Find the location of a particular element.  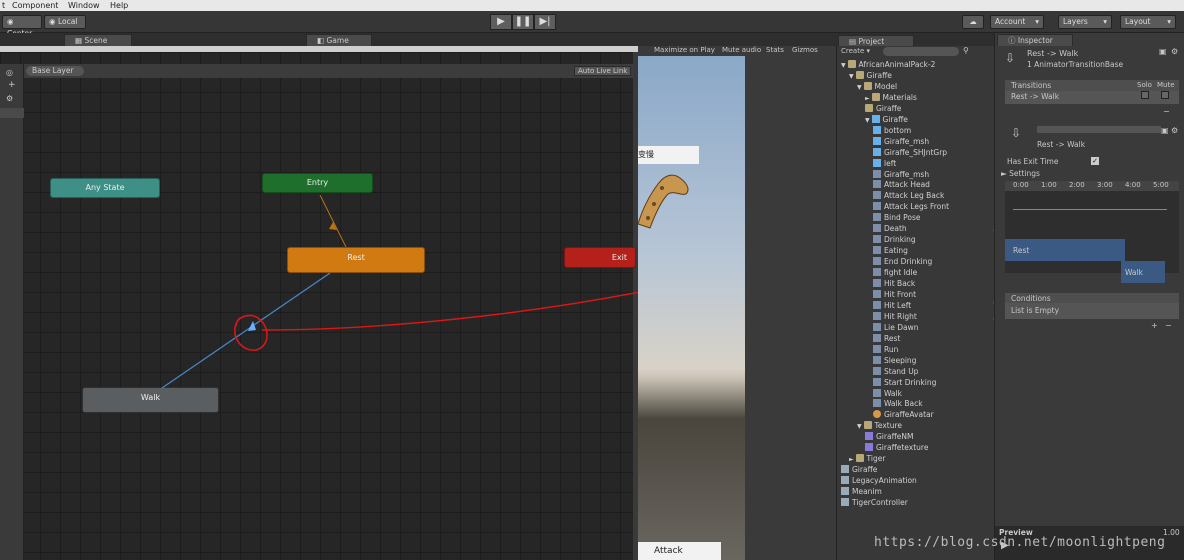

tree-item-label: LegacyAnimation is located at coordinates (884, 481).